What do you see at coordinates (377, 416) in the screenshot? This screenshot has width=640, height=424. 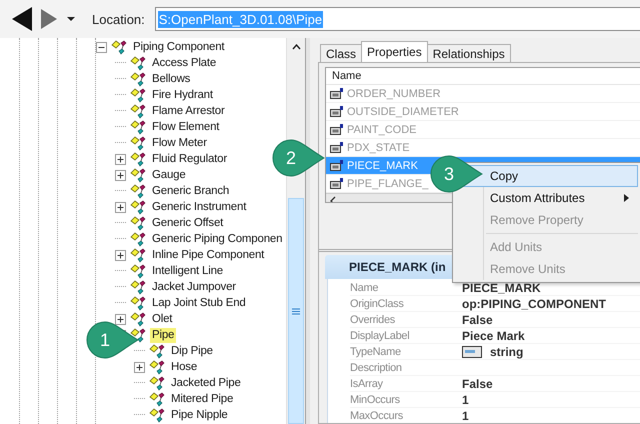 I see `field-label: MaxOccurs` at bounding box center [377, 416].